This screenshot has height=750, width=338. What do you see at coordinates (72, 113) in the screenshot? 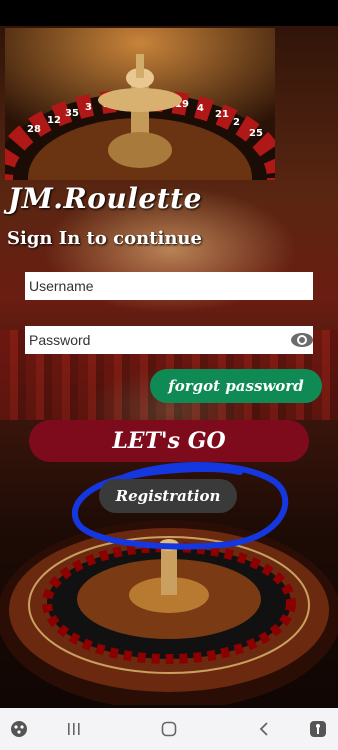
I see `wheel-number: 35` at bounding box center [72, 113].